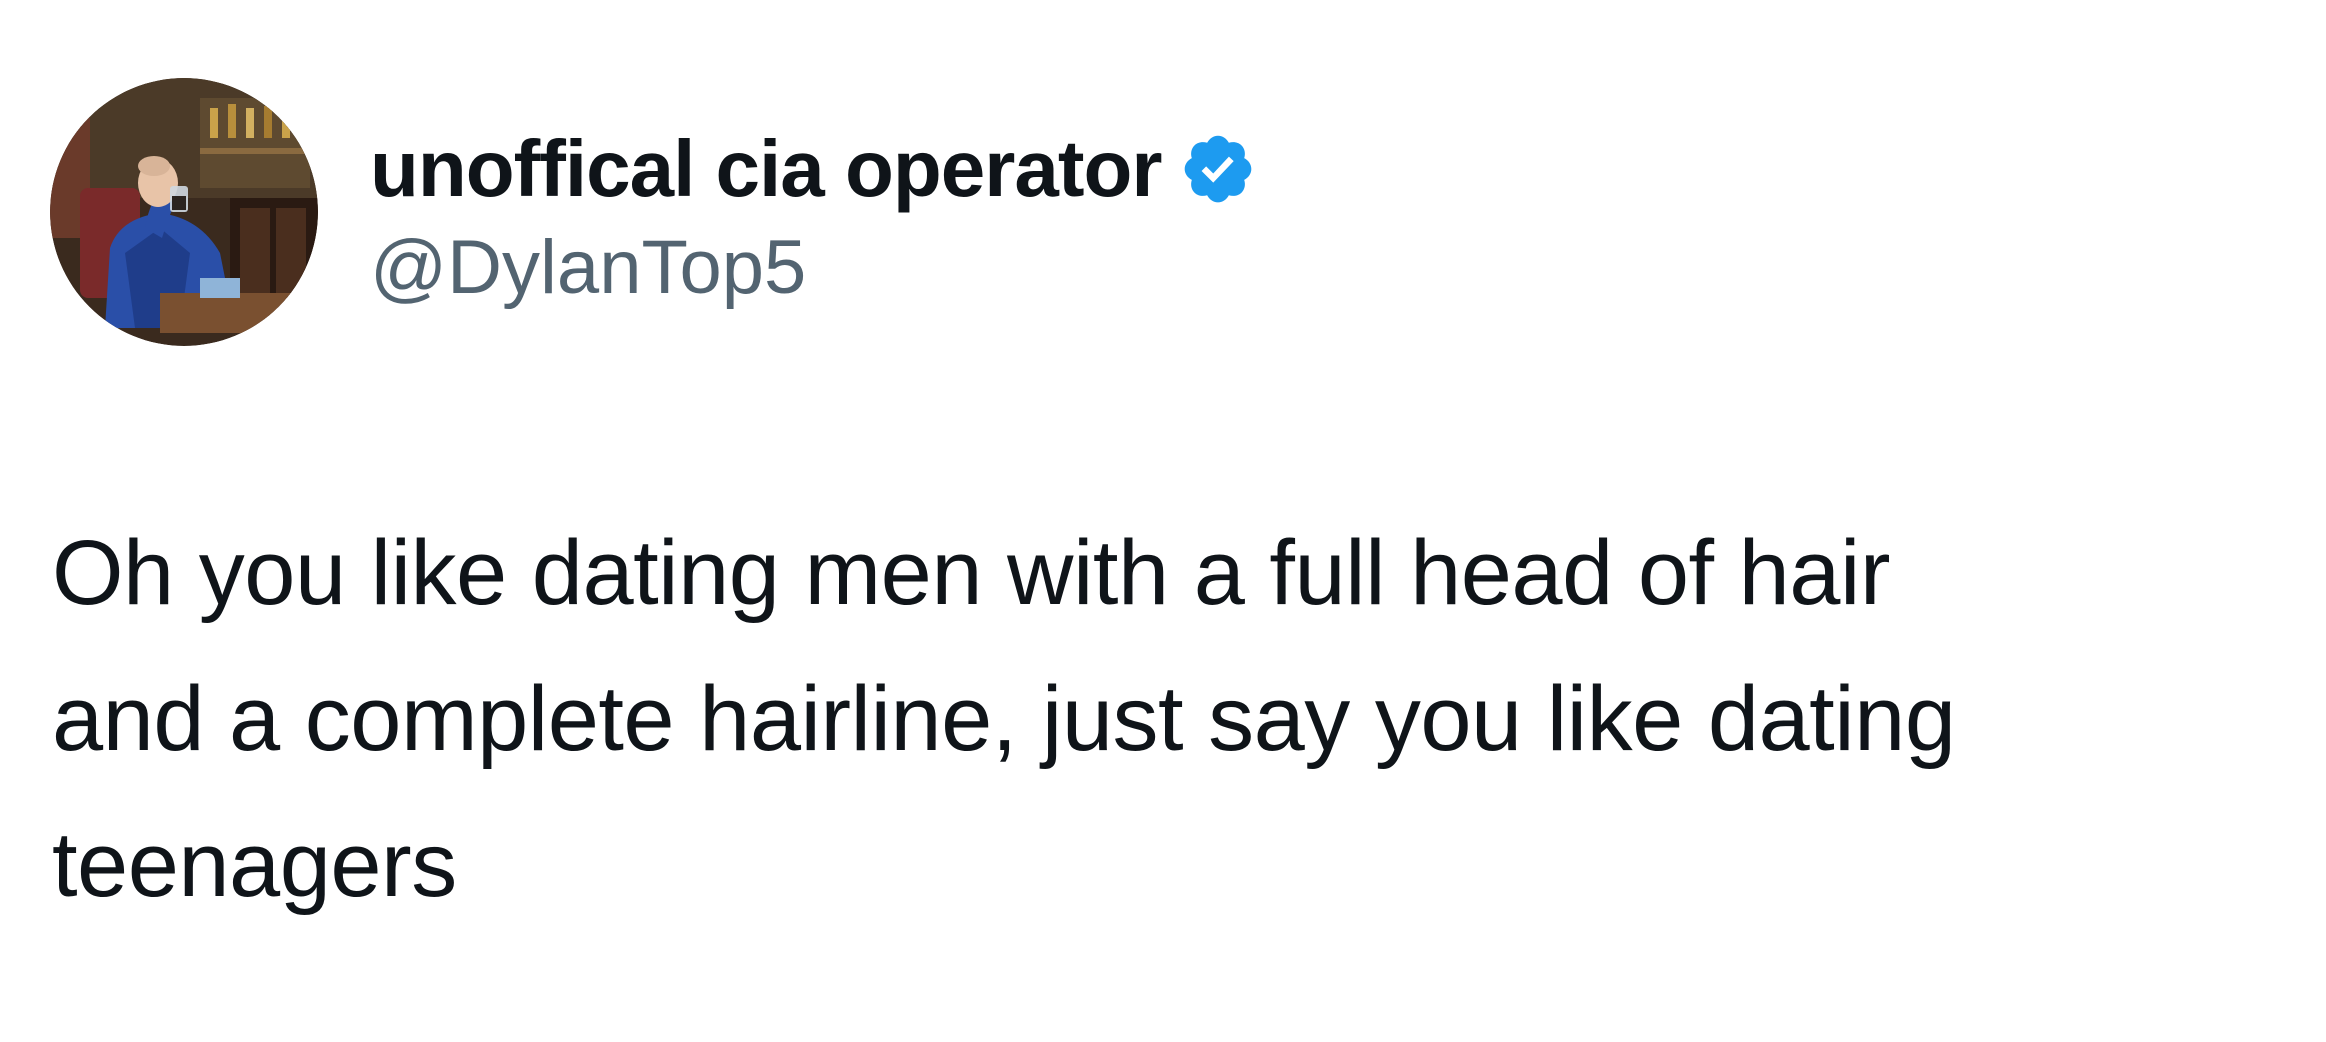  I want to click on display-name-row: unoffical cia operator, so click(813, 169).